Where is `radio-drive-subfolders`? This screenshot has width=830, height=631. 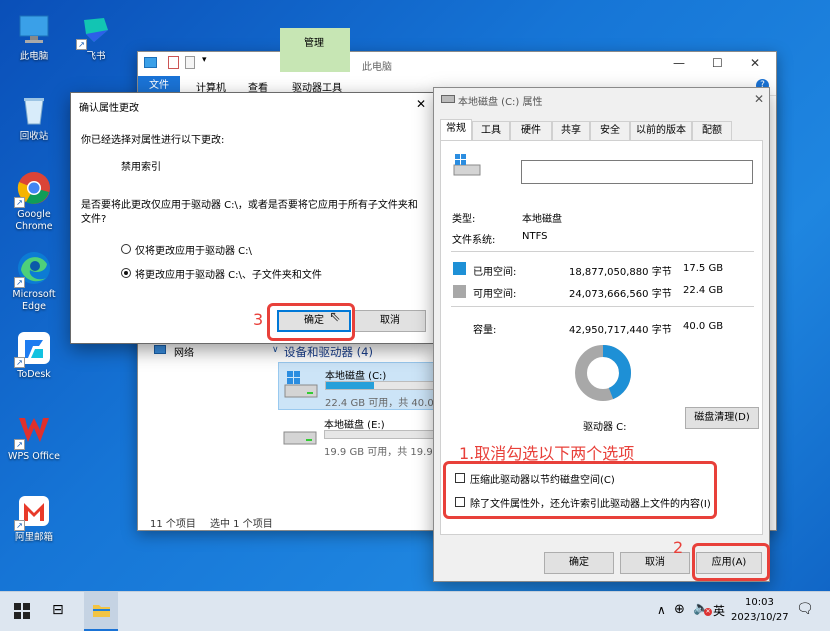
radio-drive-subfolders is located at coordinates (126, 273).